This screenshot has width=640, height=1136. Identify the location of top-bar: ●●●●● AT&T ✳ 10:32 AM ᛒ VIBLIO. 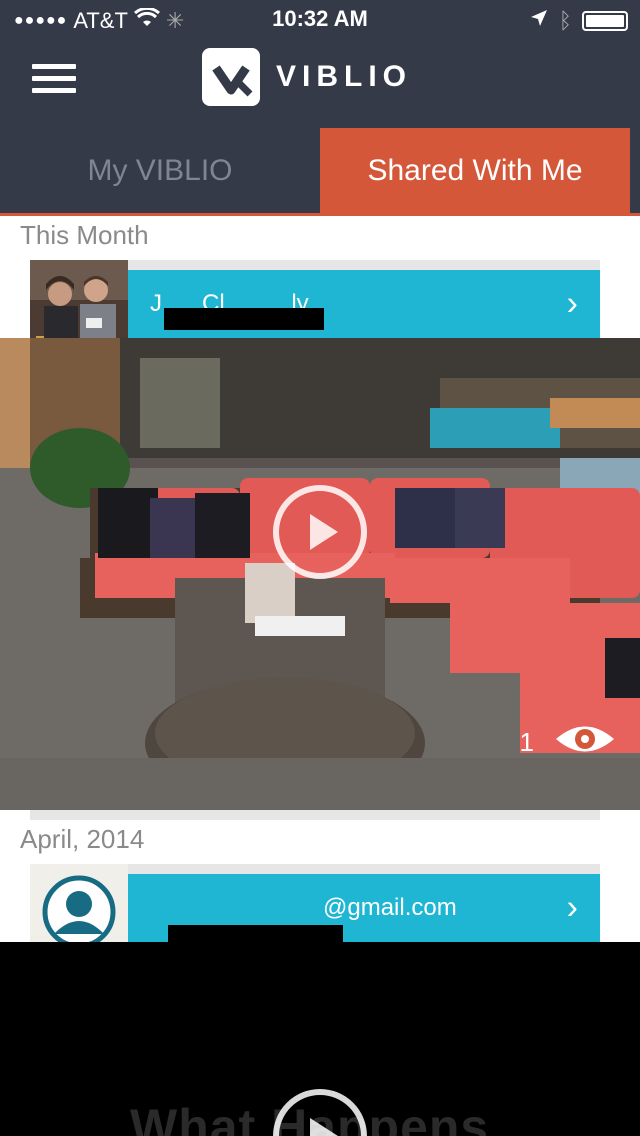
(320, 64).